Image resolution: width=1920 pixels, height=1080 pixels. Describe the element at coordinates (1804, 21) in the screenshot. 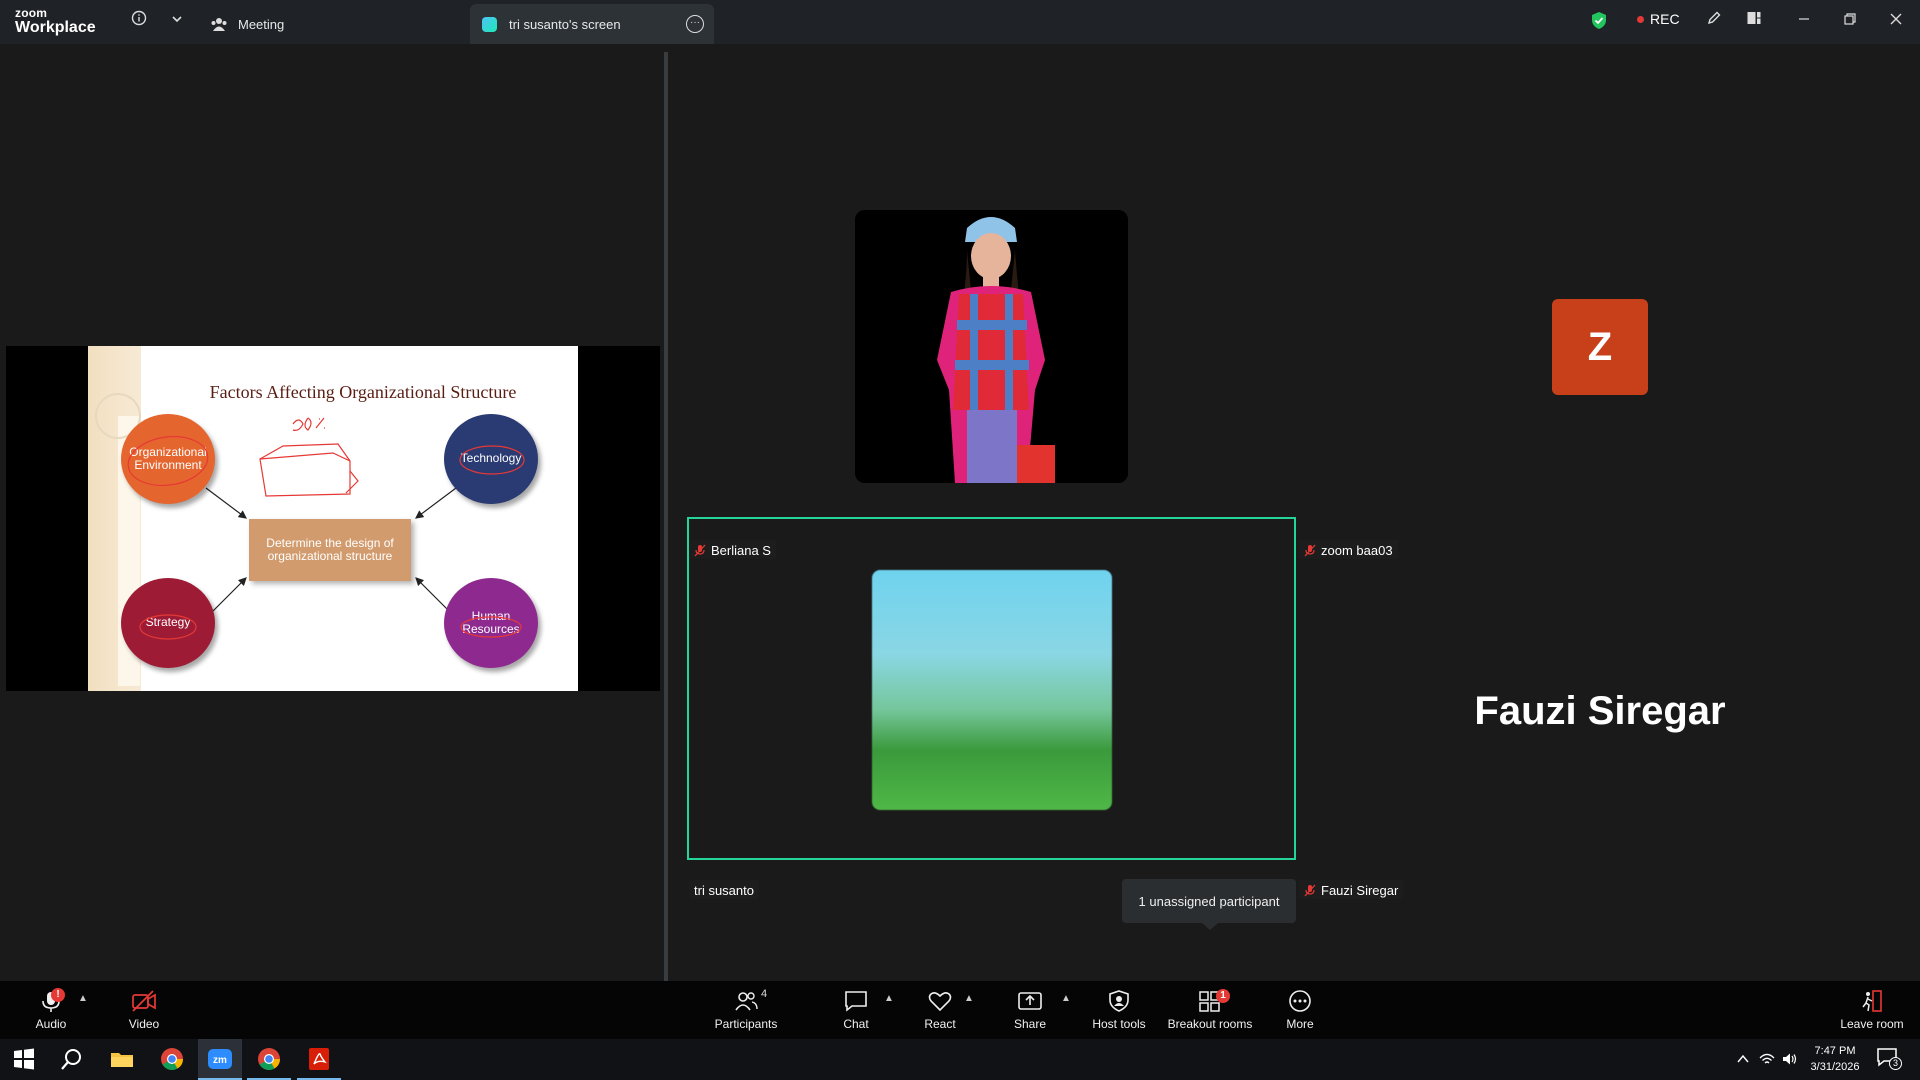

I see `minimize-icon` at that location.